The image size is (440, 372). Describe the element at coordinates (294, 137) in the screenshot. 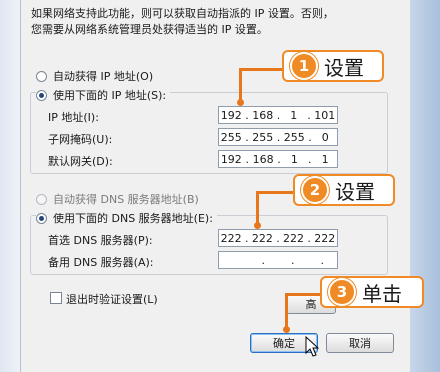

I see `mask-octet-3: 255` at that location.